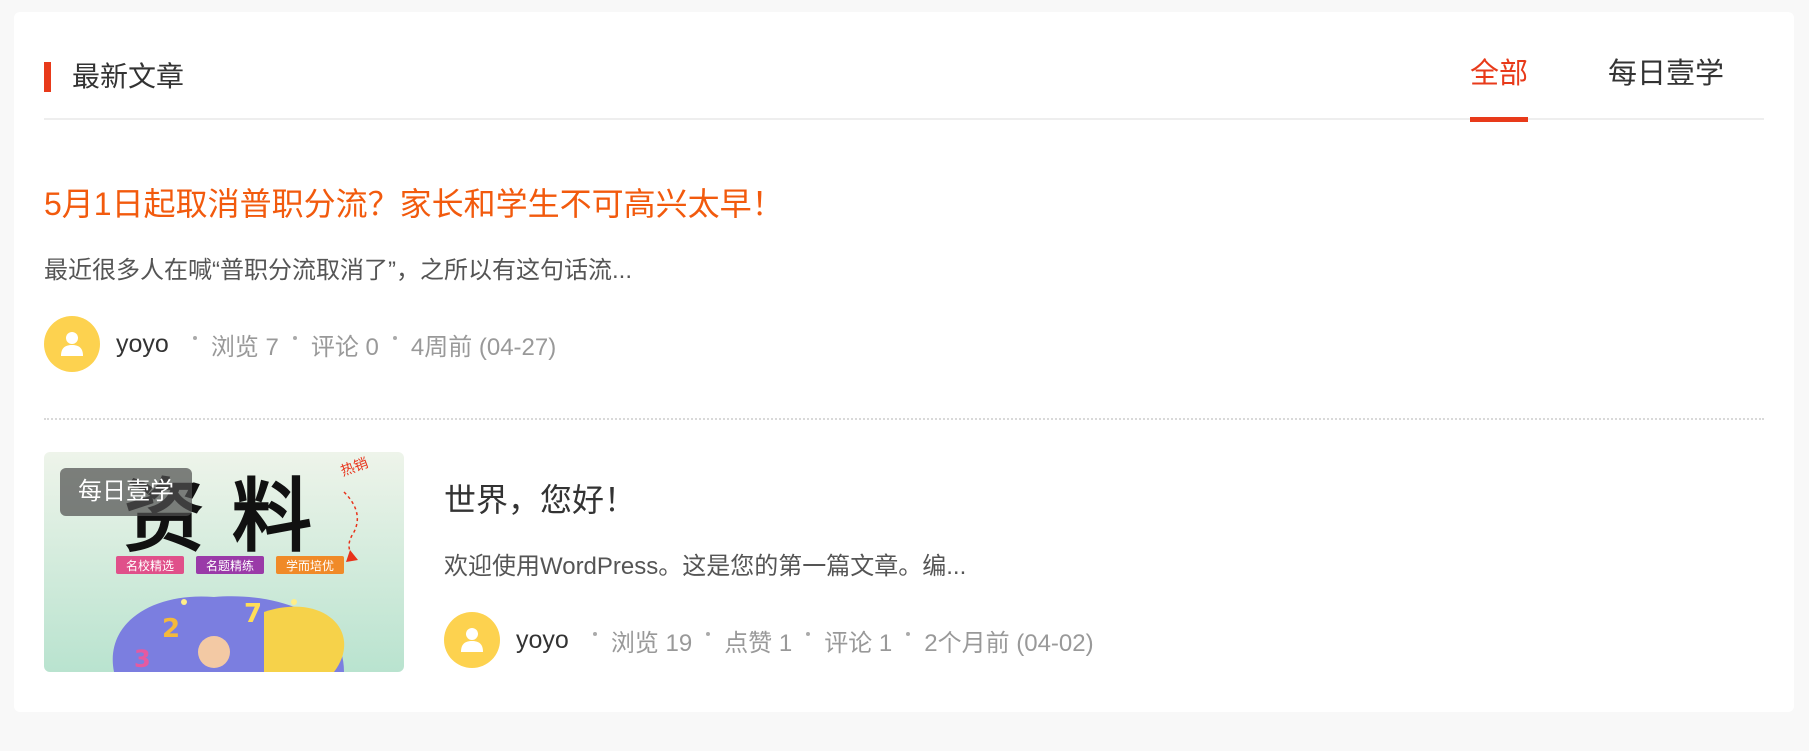 This screenshot has width=1809, height=751. Describe the element at coordinates (858, 643) in the screenshot. I see `comments-count: 评论 1` at that location.